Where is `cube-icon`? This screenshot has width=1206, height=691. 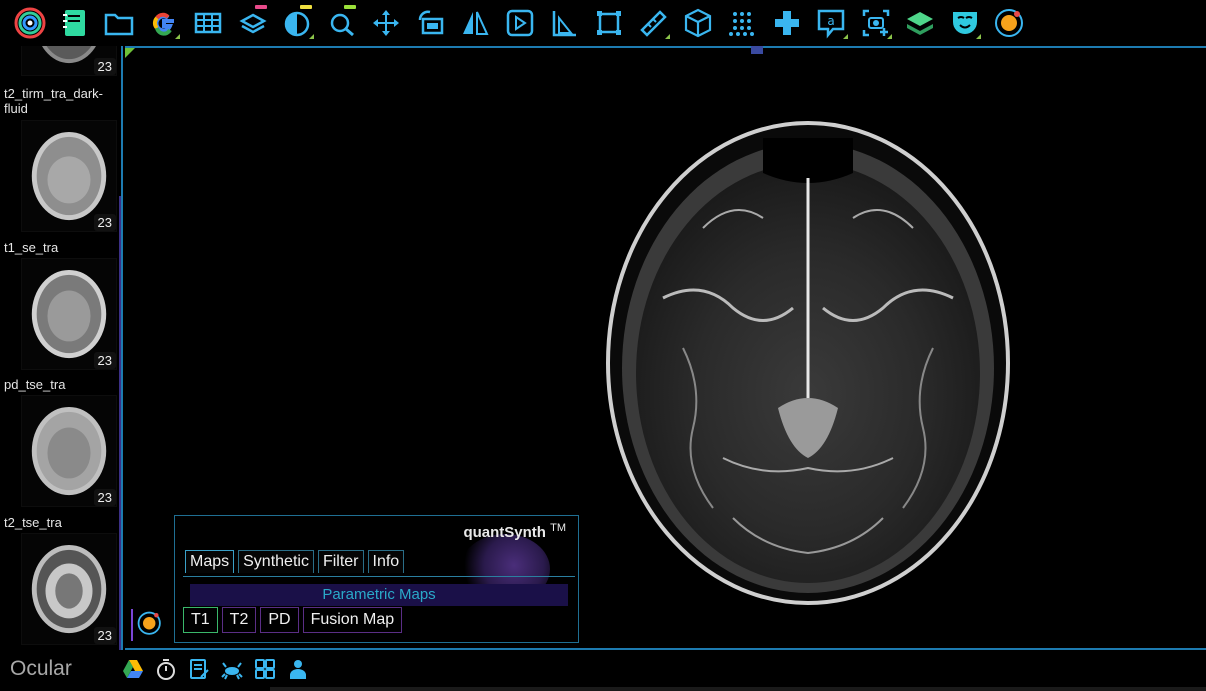
cube-icon is located at coordinates (698, 23).